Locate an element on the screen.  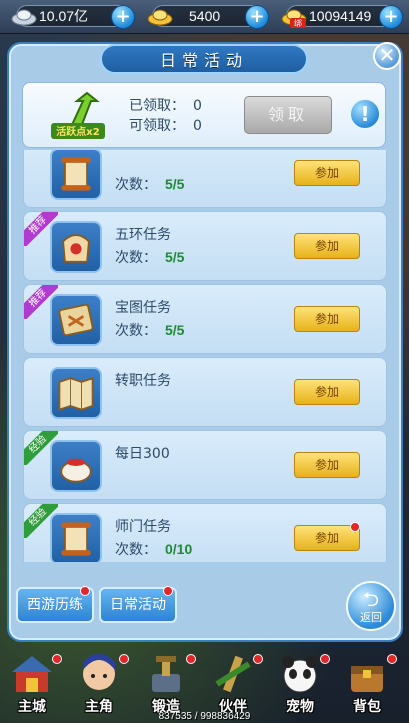
activity-count-value: 0/10 is located at coordinates (179, 549).